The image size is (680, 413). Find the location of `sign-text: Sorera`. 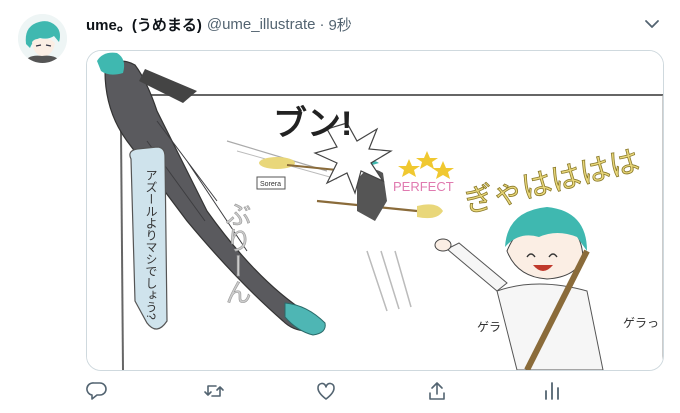

sign-text: Sorera is located at coordinates (270, 184).